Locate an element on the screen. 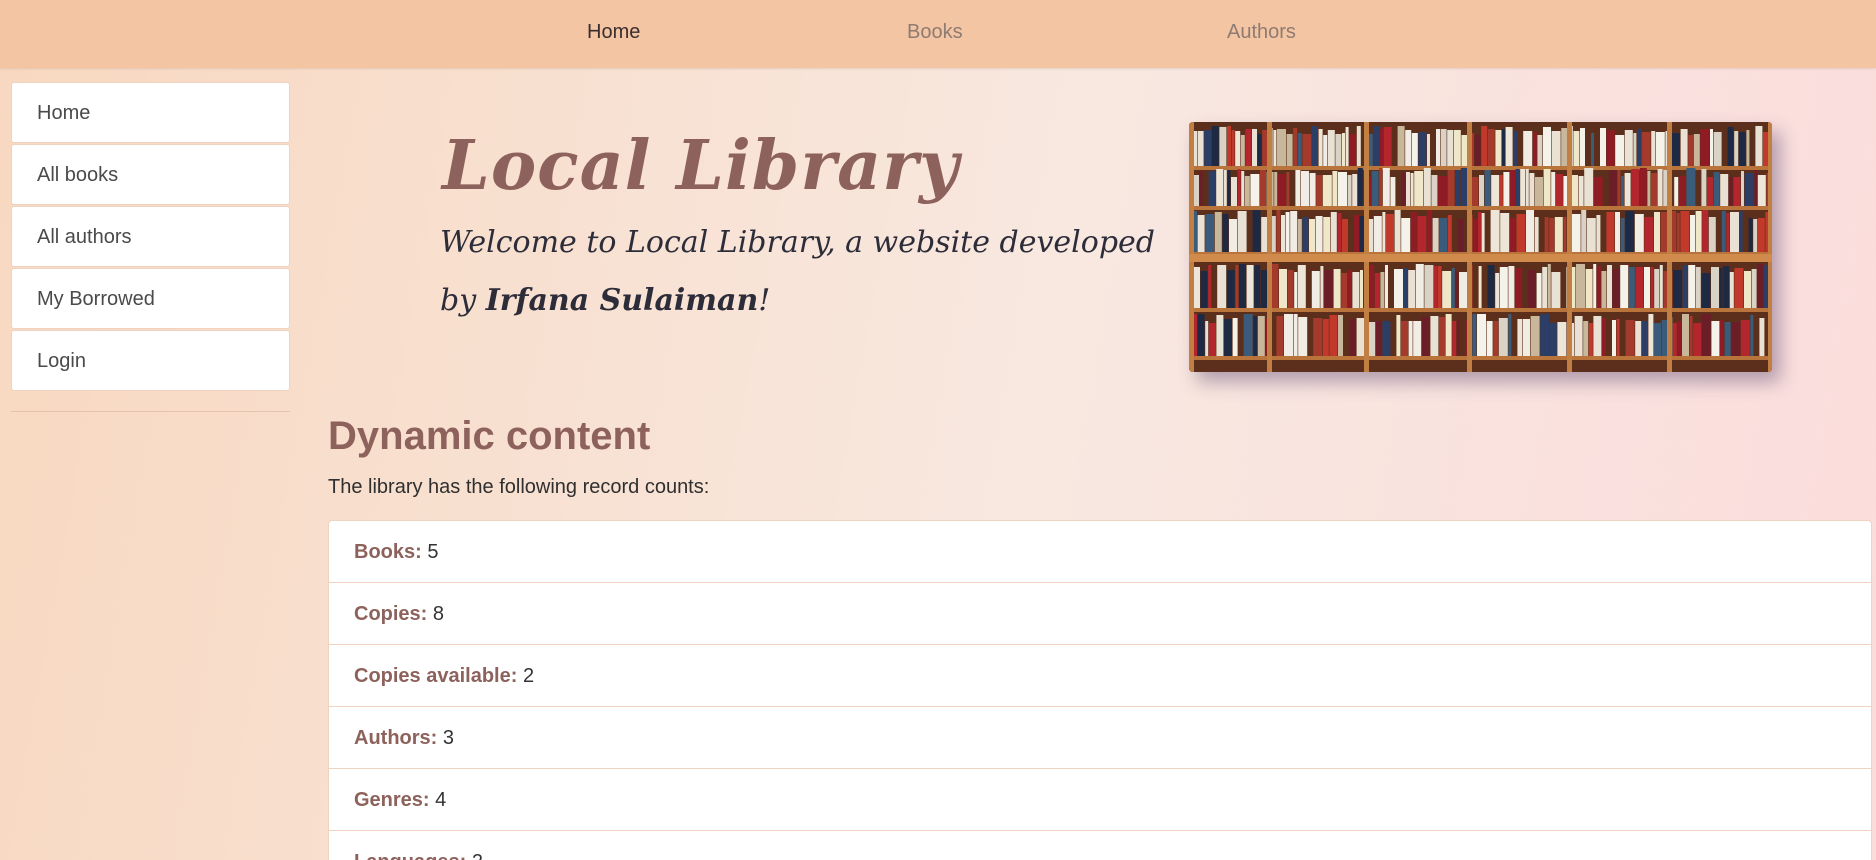  sidebar-item-login: Login is located at coordinates (150, 360).